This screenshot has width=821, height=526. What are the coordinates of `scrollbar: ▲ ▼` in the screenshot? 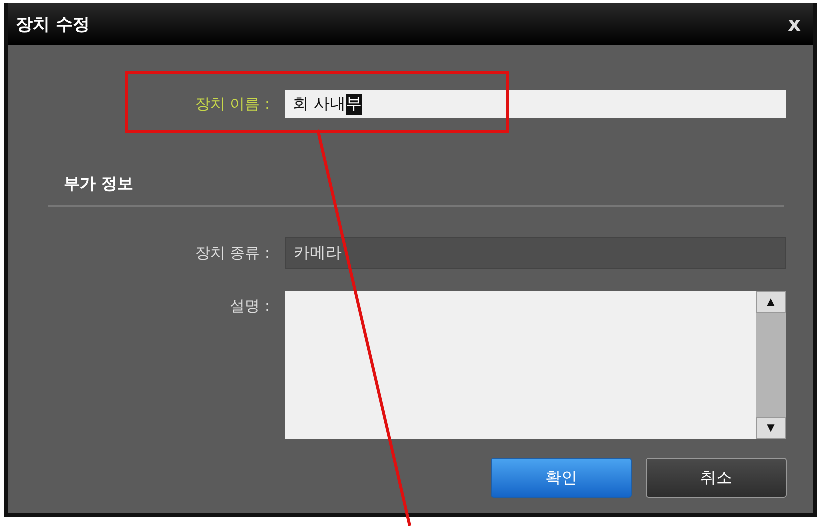 It's located at (771, 365).